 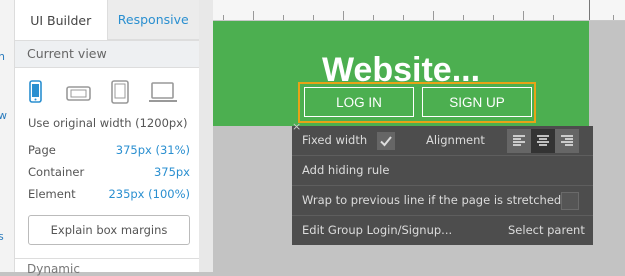 I want to click on dim-value: 235px (100%), so click(x=149, y=194).